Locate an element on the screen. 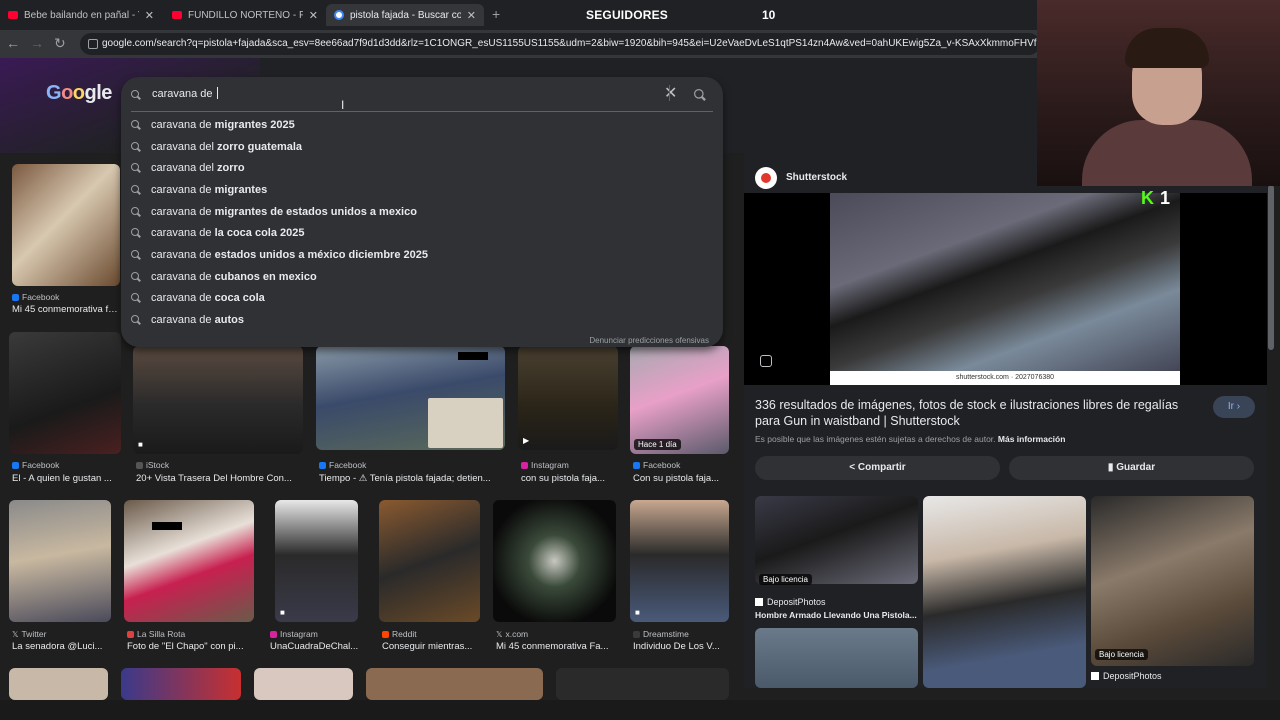  suggestion-item: caravana de migrantes 2025 is located at coordinates (422, 125).